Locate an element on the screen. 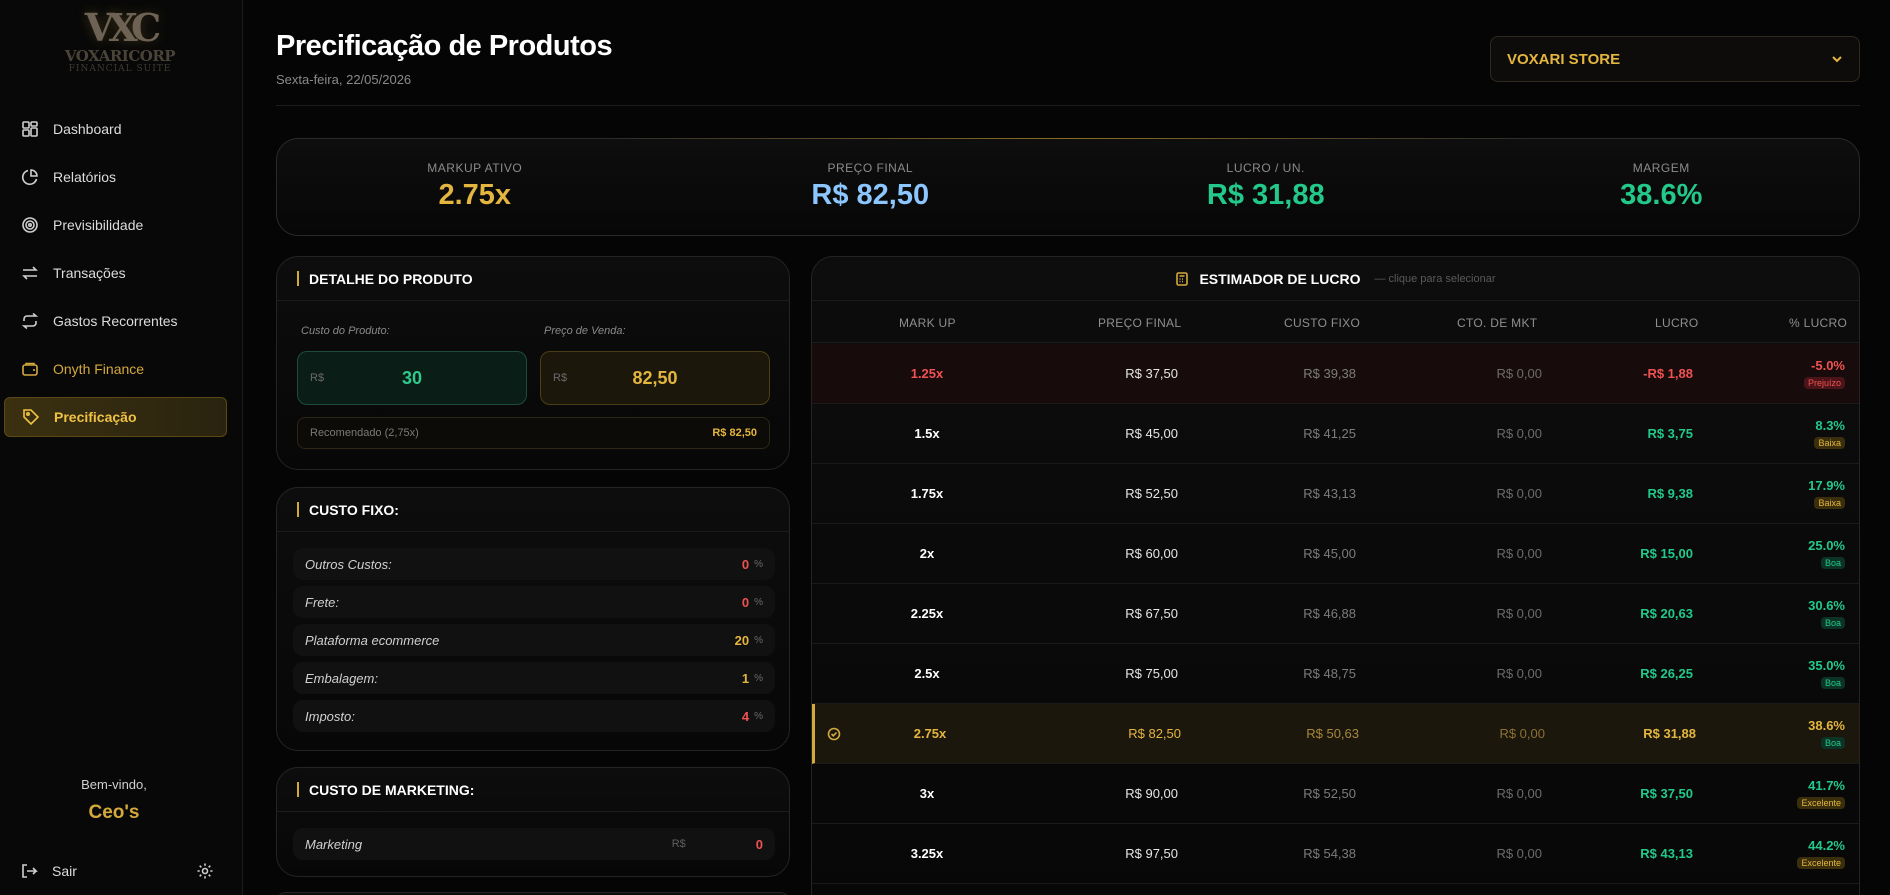 Image resolution: width=1890 pixels, height=895 pixels. brand-logo: VXC VOXARICORP FINANCIAL SUITE is located at coordinates (120, 47).